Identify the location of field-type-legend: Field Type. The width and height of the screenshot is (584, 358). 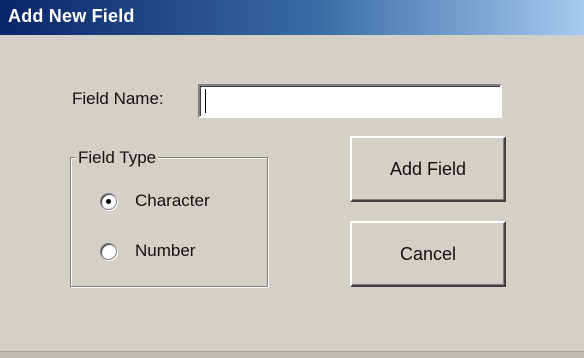
(117, 158).